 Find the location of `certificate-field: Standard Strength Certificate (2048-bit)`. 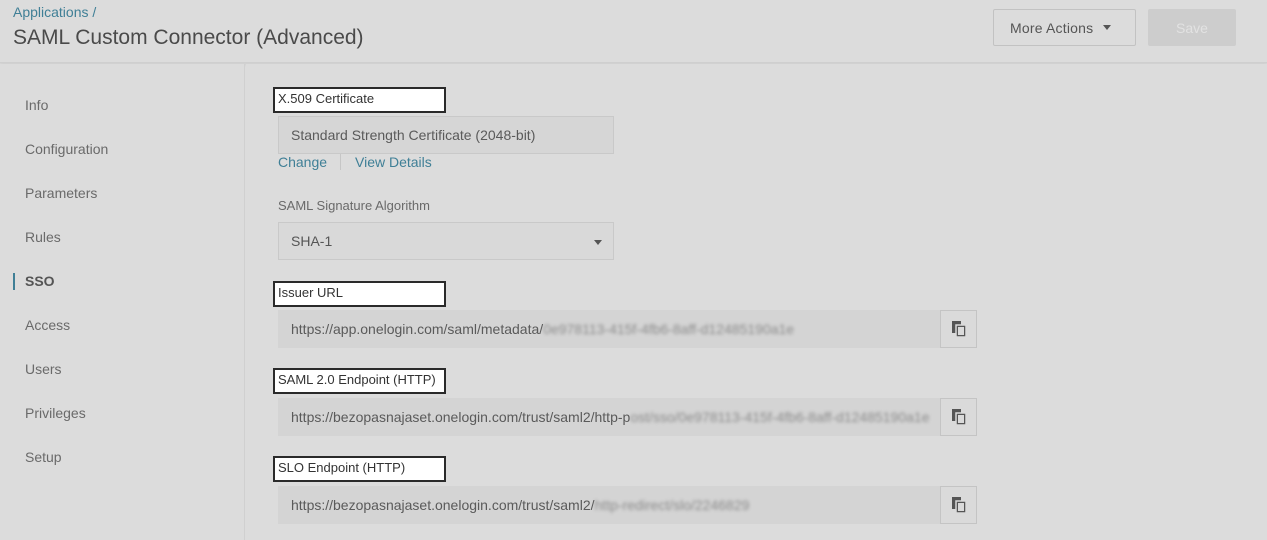

certificate-field: Standard Strength Certificate (2048-bit) is located at coordinates (446, 135).